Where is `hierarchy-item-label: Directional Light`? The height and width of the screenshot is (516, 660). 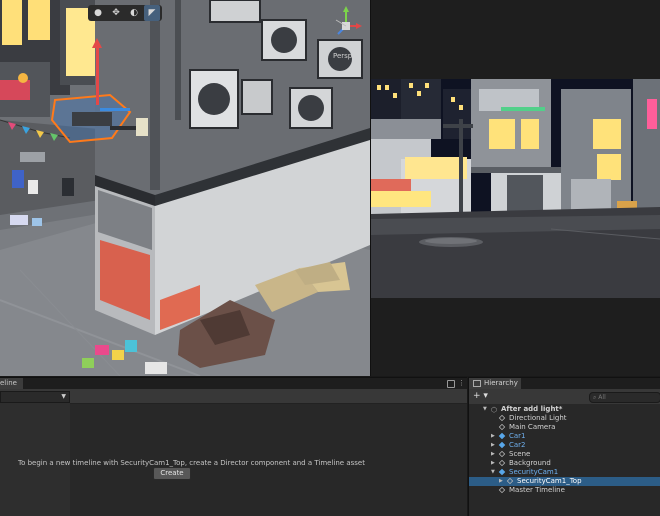 hierarchy-item-label: Directional Light is located at coordinates (538, 418).